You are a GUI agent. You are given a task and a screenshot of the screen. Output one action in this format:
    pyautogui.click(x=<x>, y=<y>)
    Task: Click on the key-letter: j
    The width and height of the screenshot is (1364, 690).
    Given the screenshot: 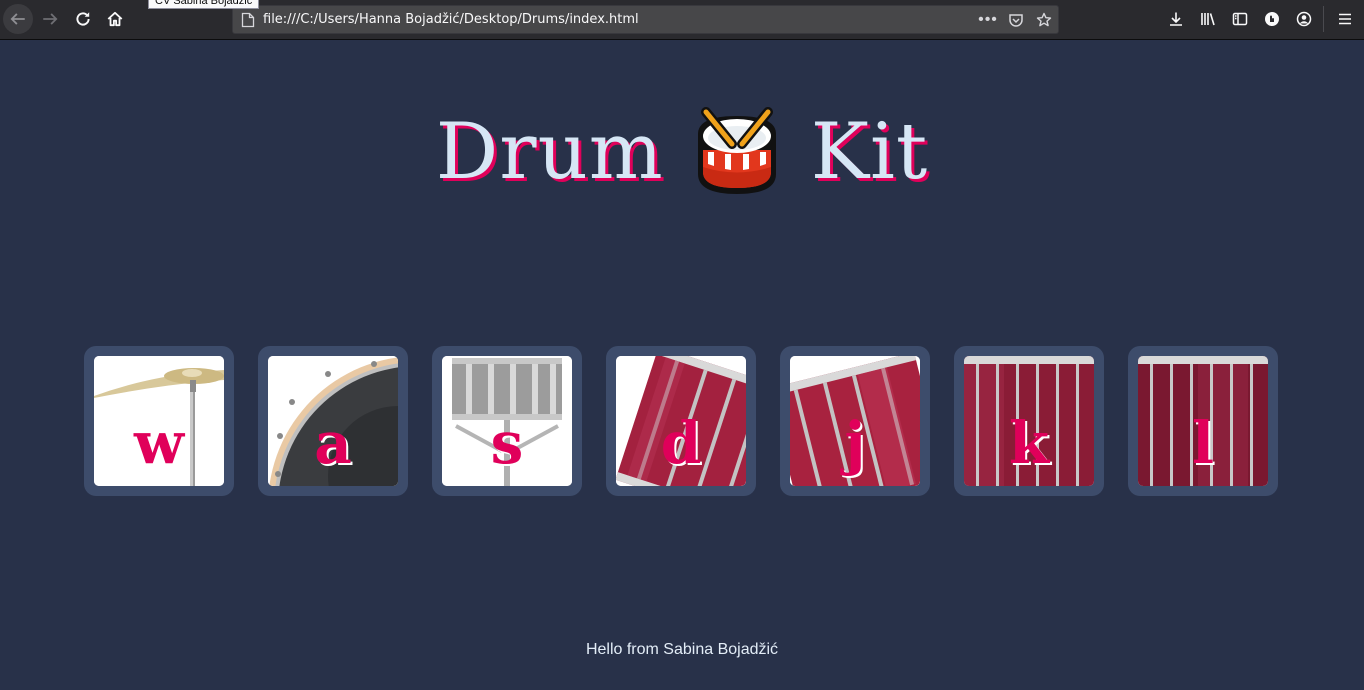 What is the action you would take?
    pyautogui.click(x=855, y=443)
    